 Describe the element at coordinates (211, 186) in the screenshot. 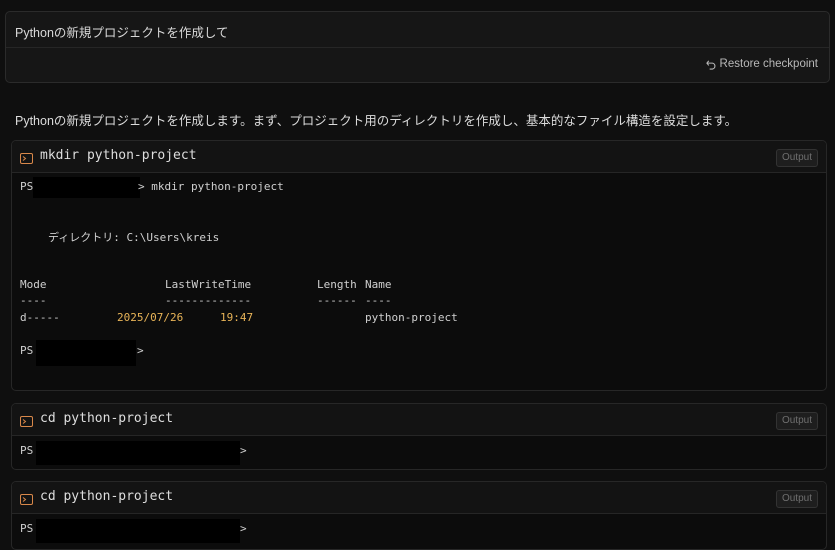

I see `command-echo: > mkdir python-project` at that location.